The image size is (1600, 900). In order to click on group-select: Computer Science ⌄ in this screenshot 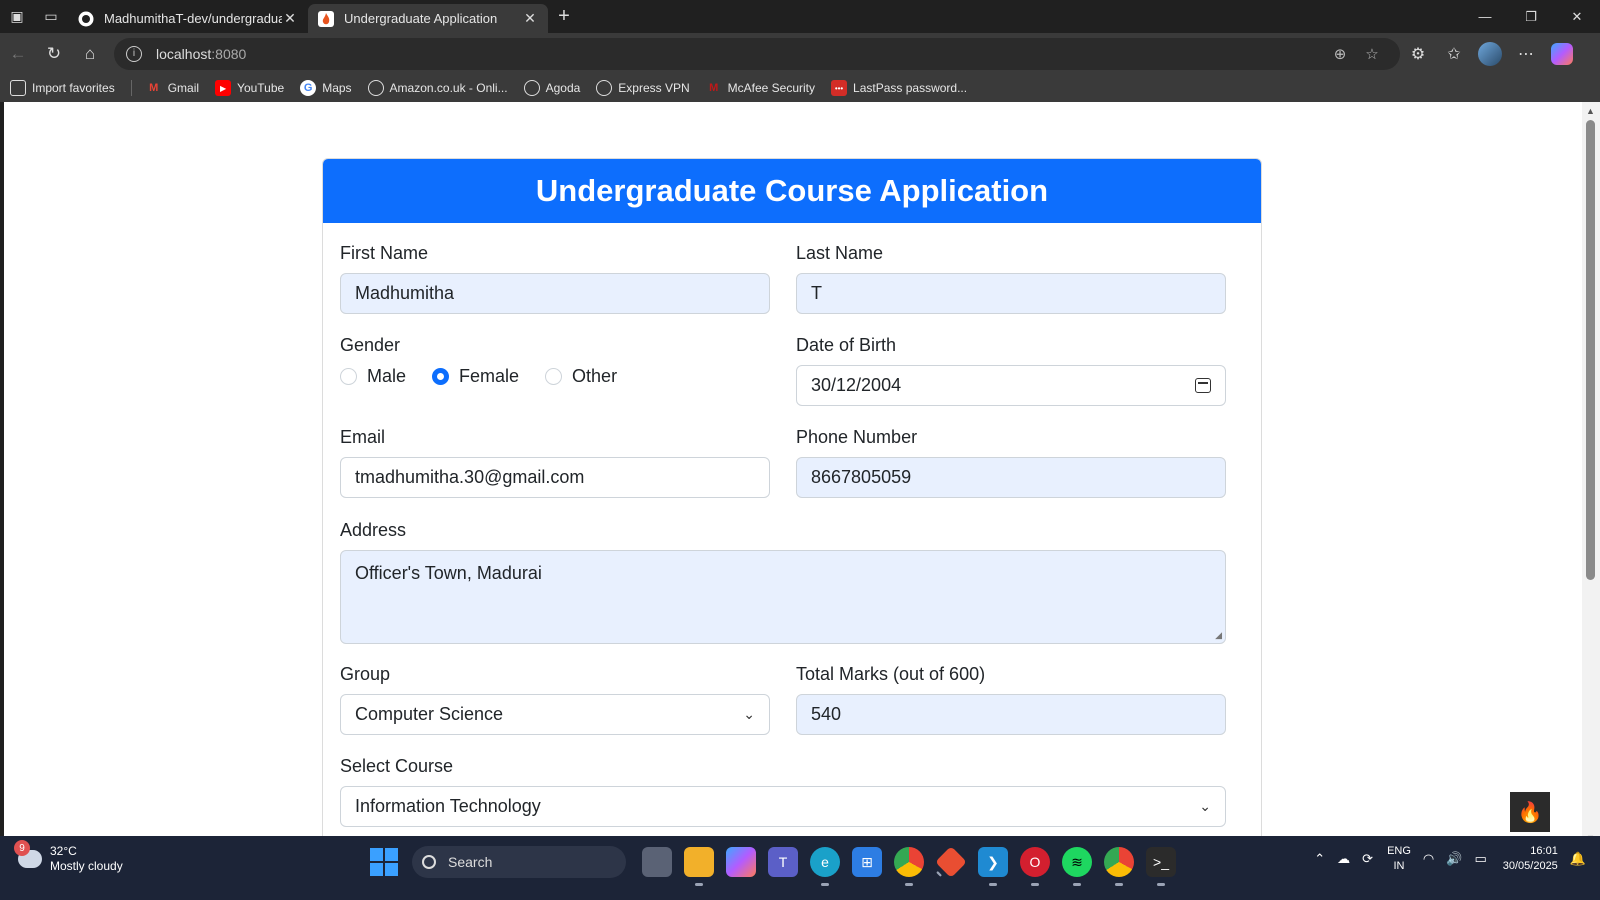, I will do `click(555, 714)`.